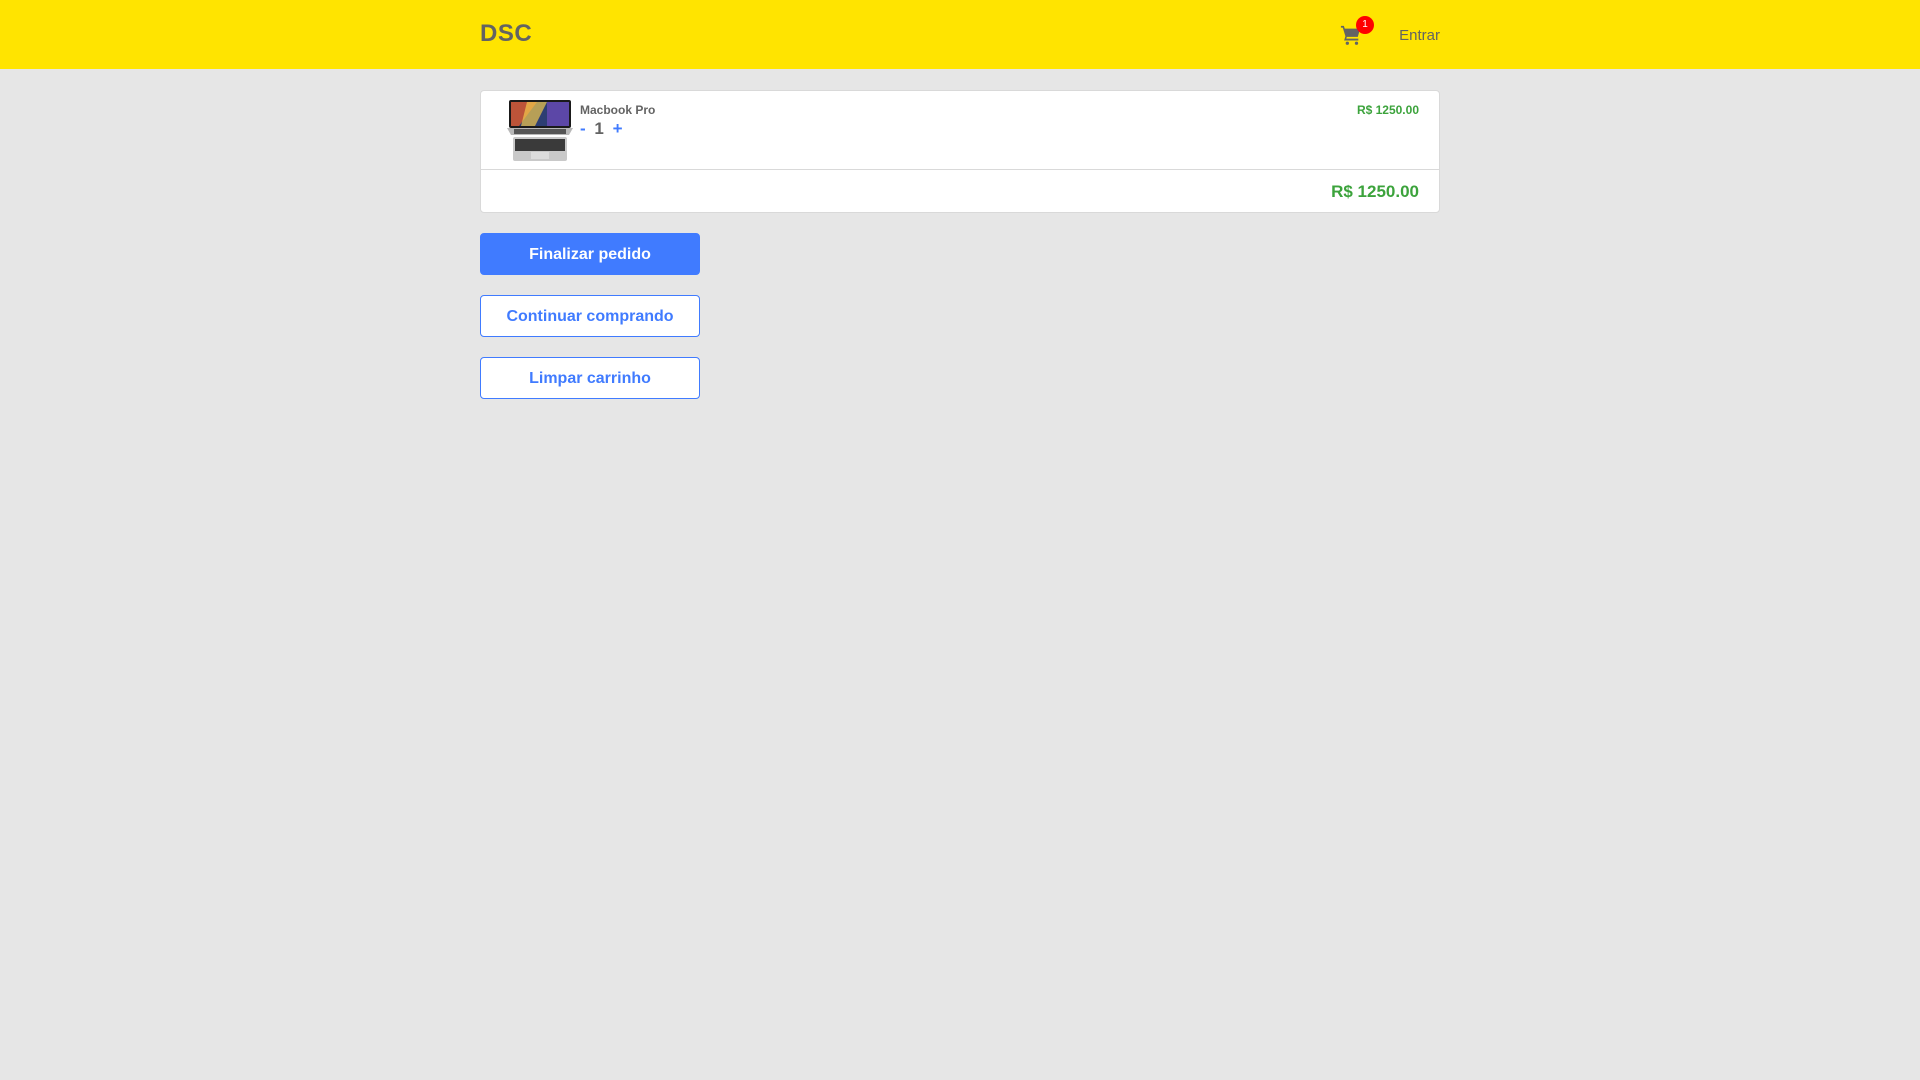 The width and height of the screenshot is (1920, 1080). Describe the element at coordinates (590, 316) in the screenshot. I see `continue-shopping-button: Continuar comprando` at that location.